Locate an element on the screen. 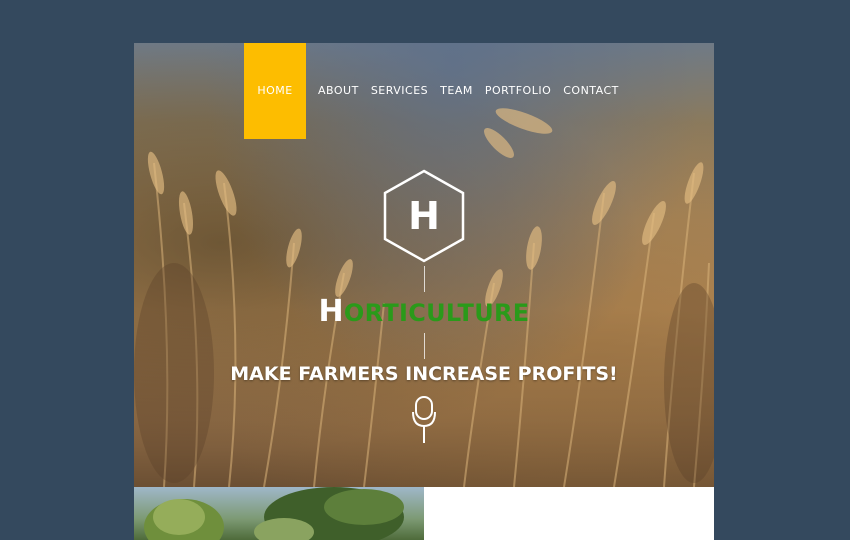 Image resolution: width=850 pixels, height=540 pixels. gallery-image is located at coordinates (279, 513).